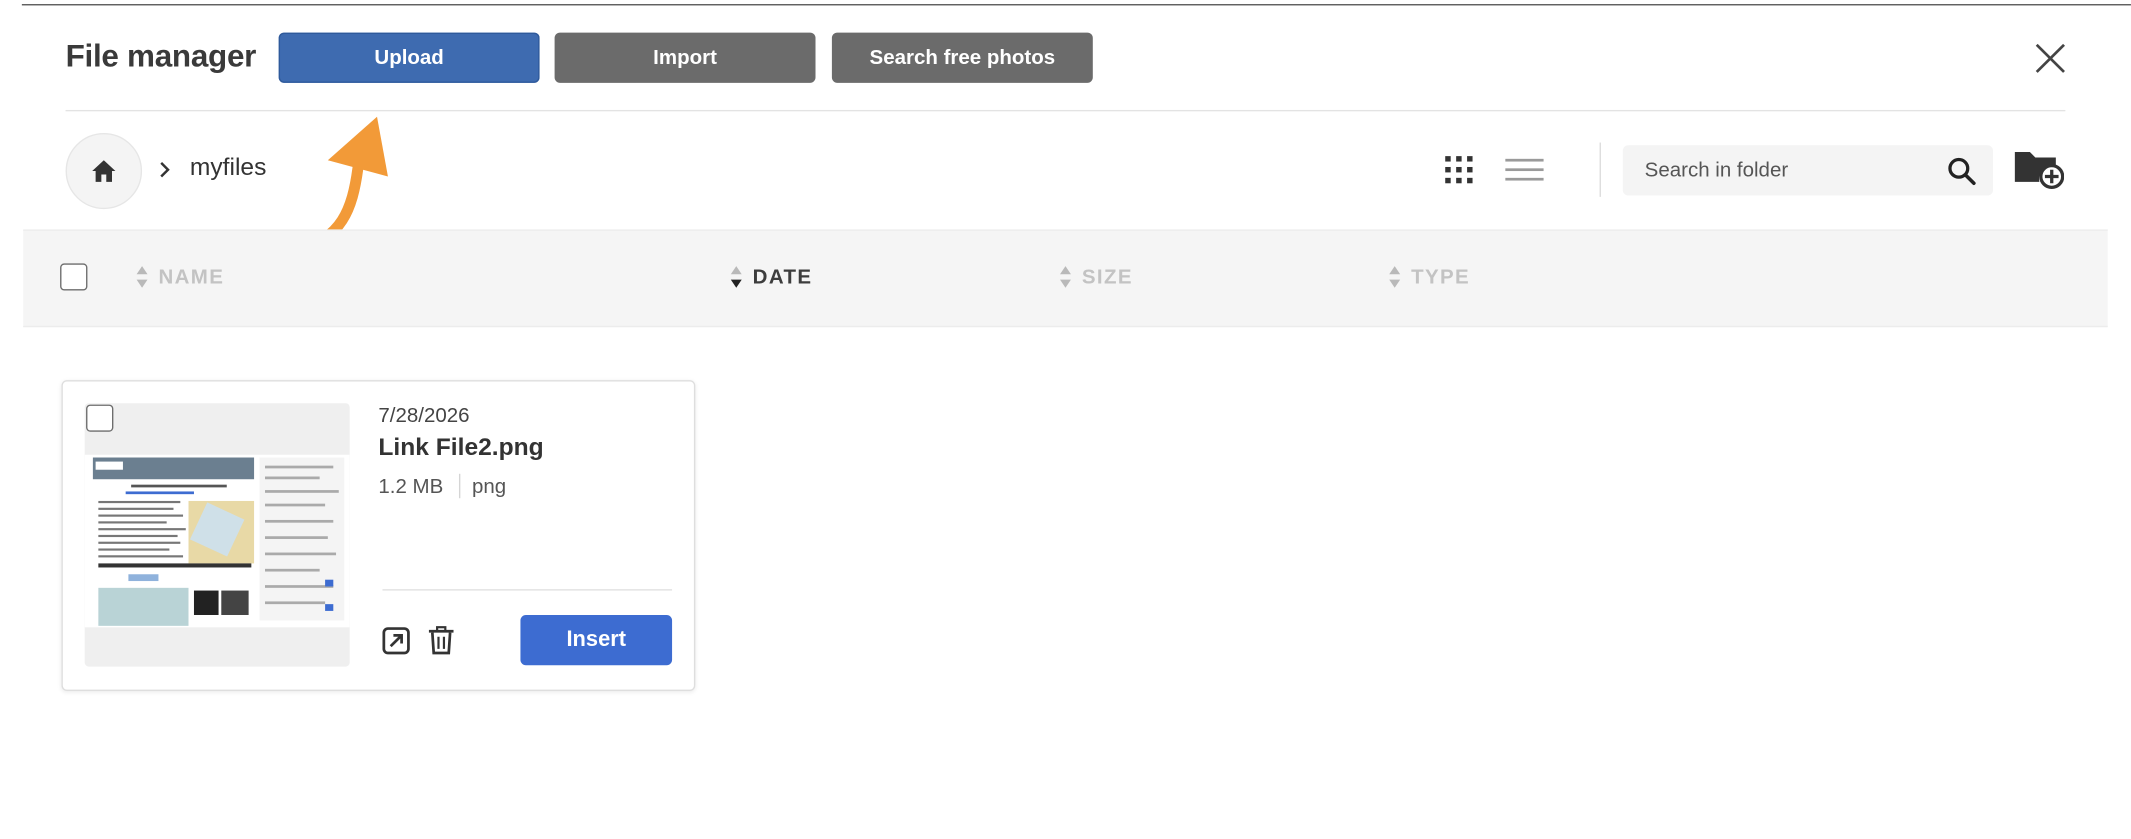  I want to click on insert-button: Insert, so click(596, 640).